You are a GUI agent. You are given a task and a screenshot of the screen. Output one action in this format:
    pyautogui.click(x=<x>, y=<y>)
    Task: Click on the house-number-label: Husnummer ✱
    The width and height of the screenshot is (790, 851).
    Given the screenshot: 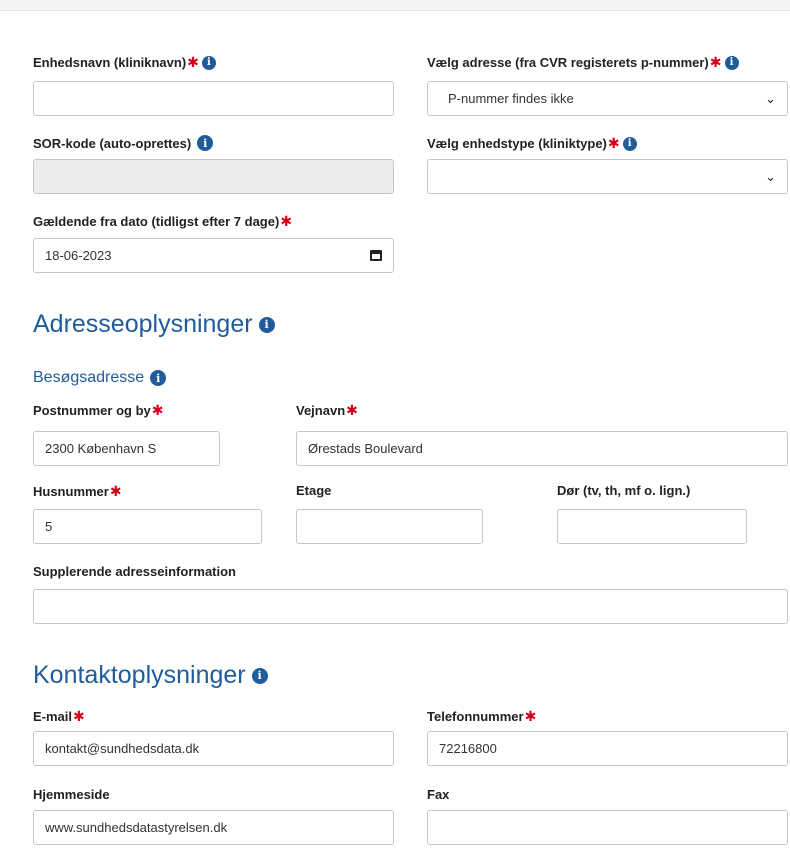 What is the action you would take?
    pyautogui.click(x=77, y=491)
    